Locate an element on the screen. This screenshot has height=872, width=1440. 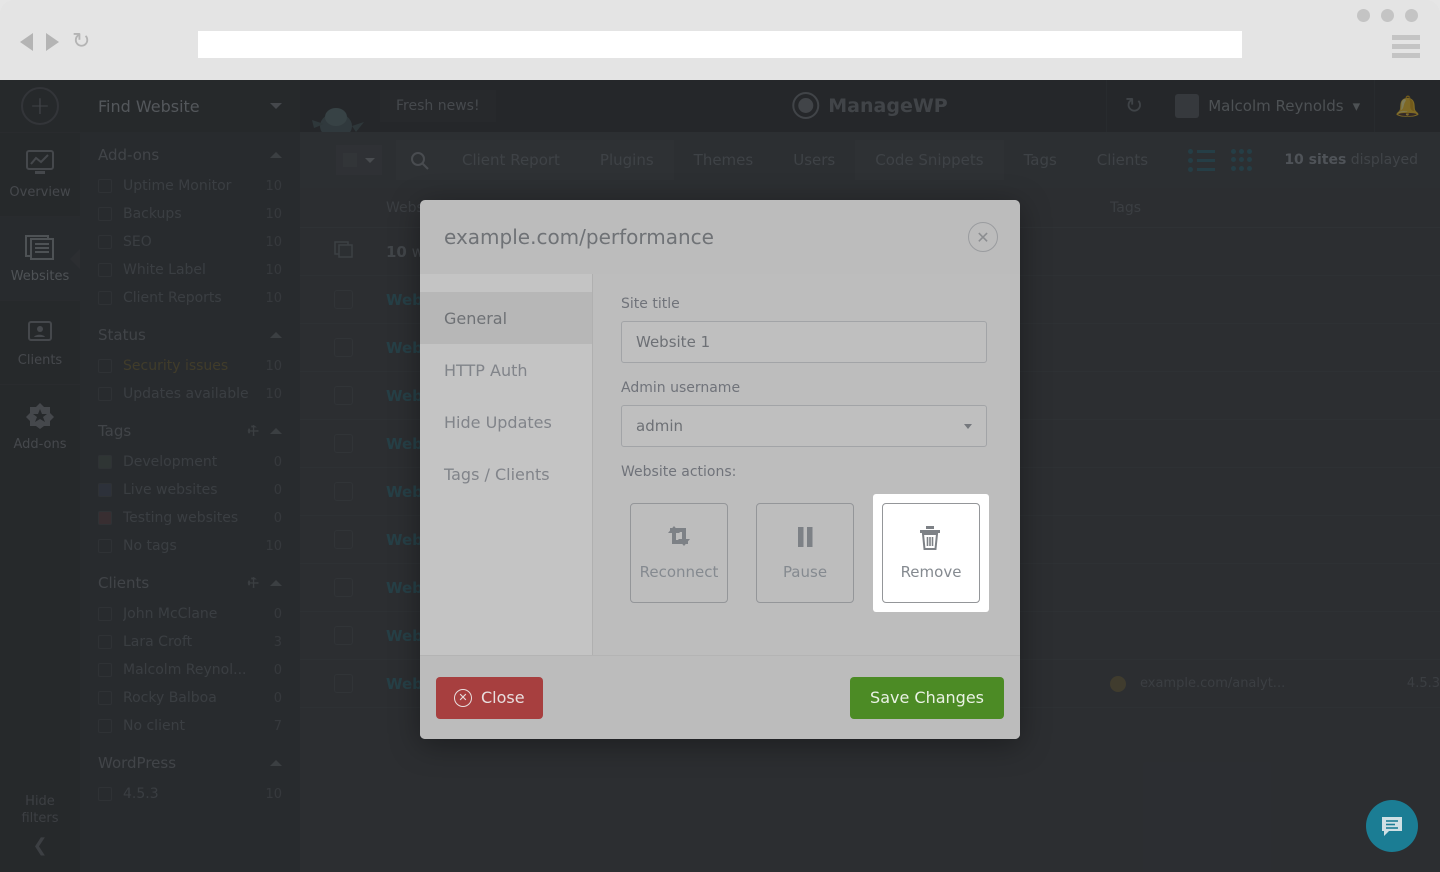
remove-button: Remove is located at coordinates (931, 553).